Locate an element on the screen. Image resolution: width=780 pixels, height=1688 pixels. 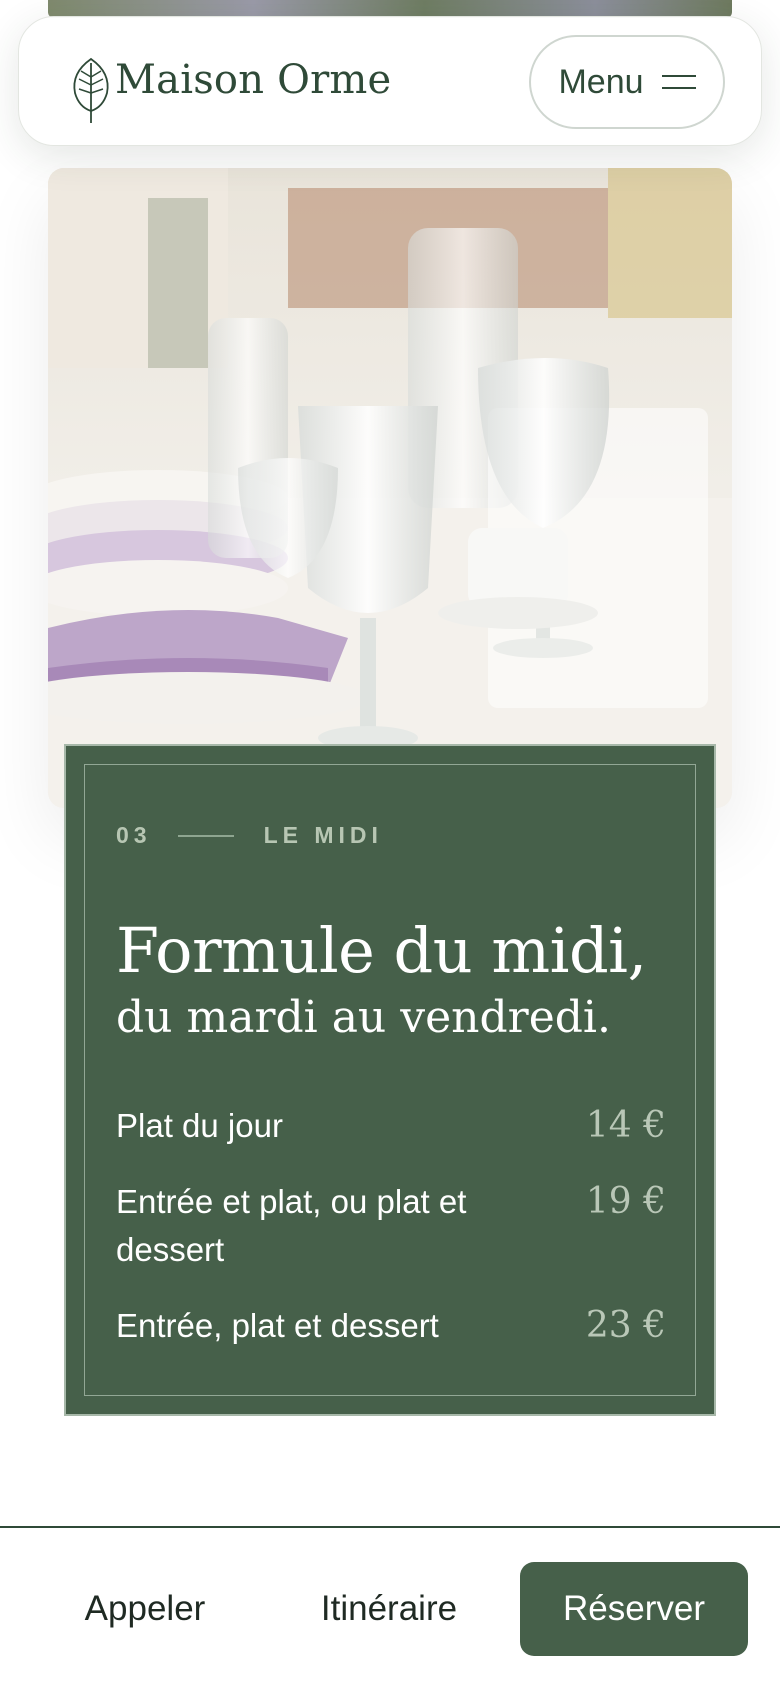
section-eyebrow: 03 LE MIDI is located at coordinates (249, 835).